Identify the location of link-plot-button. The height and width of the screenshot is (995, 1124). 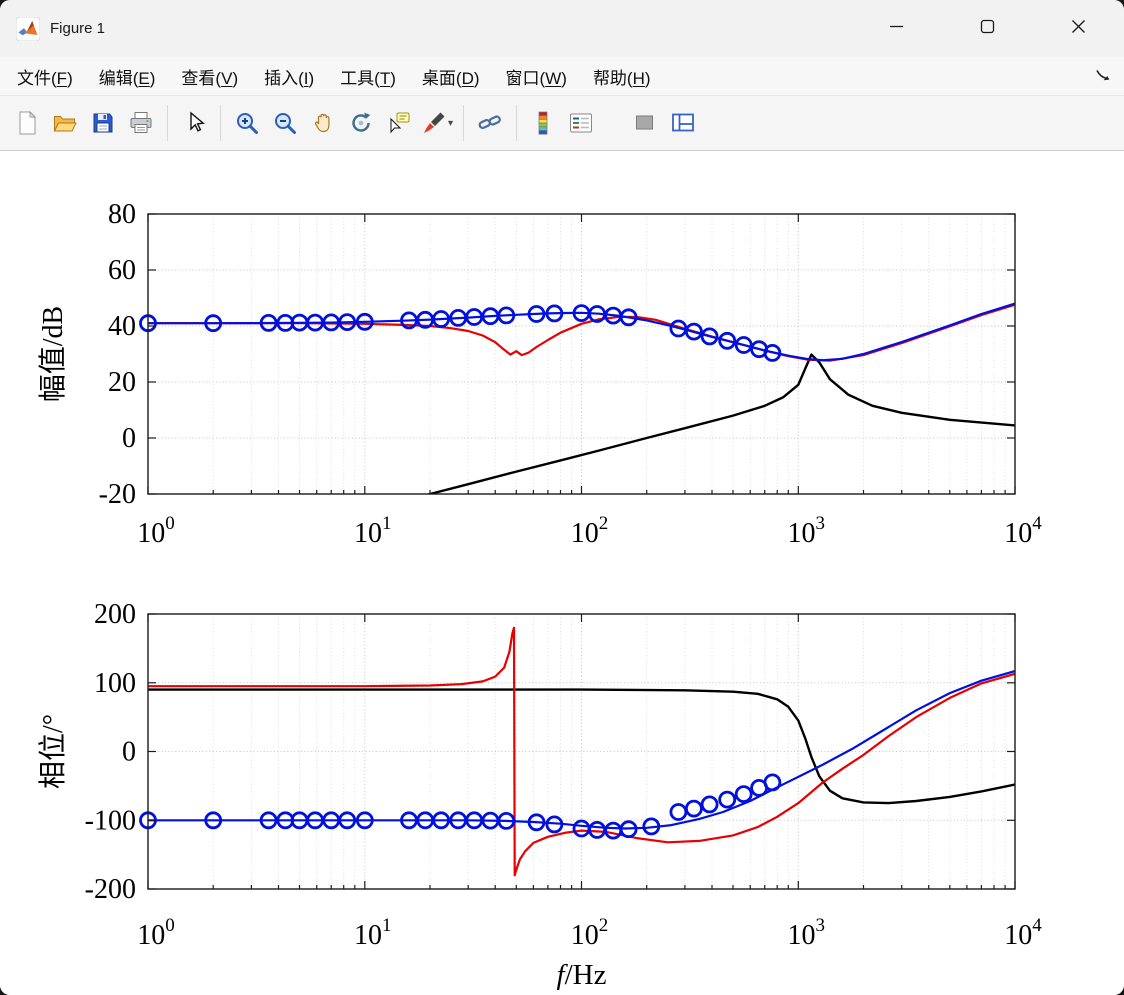
(490, 123).